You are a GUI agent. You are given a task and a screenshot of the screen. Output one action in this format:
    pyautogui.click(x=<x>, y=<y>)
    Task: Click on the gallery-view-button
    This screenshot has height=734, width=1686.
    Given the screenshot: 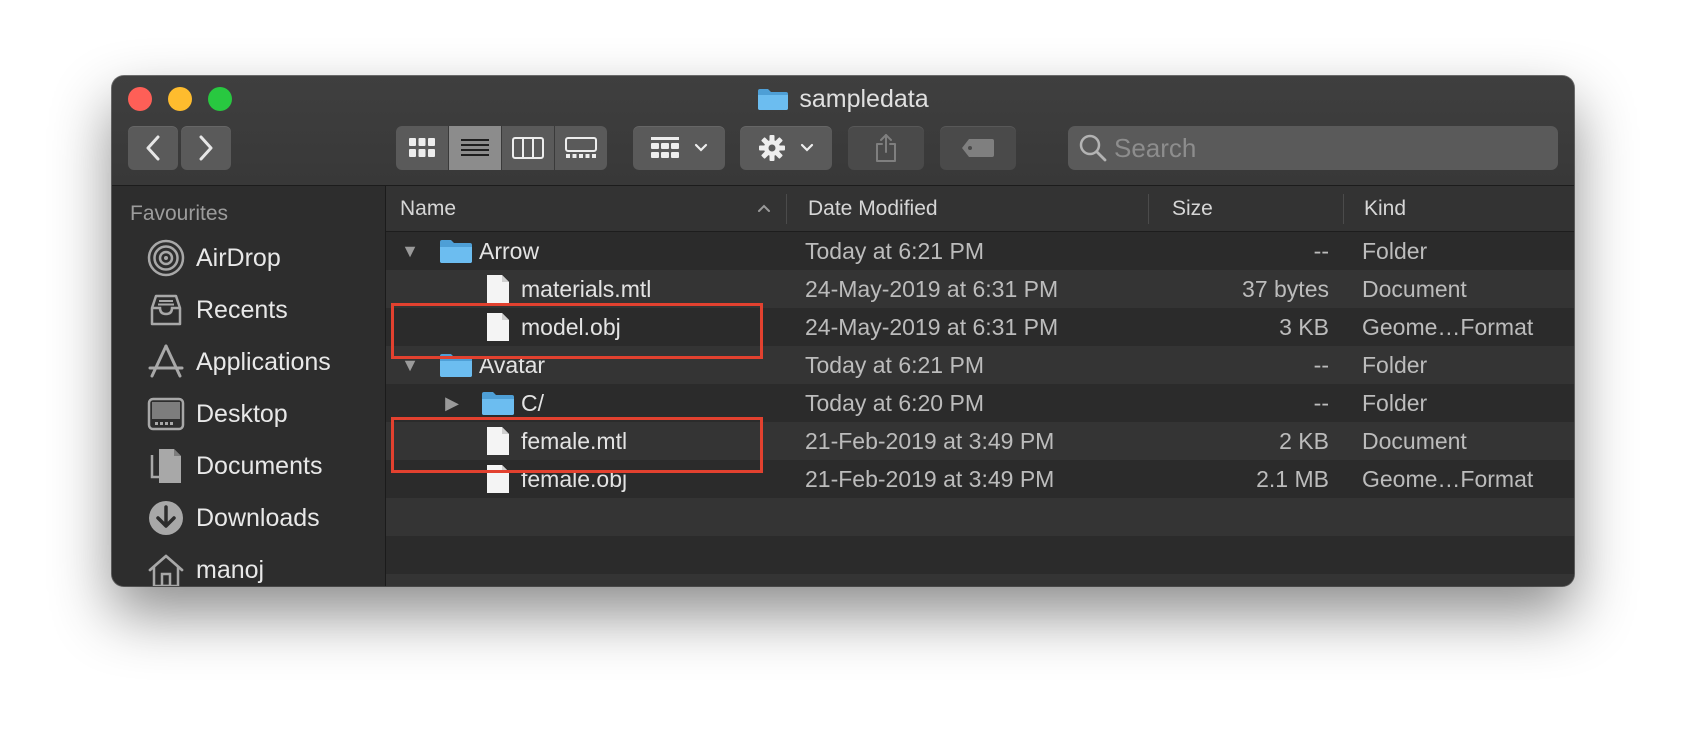 What is the action you would take?
    pyautogui.click(x=581, y=148)
    